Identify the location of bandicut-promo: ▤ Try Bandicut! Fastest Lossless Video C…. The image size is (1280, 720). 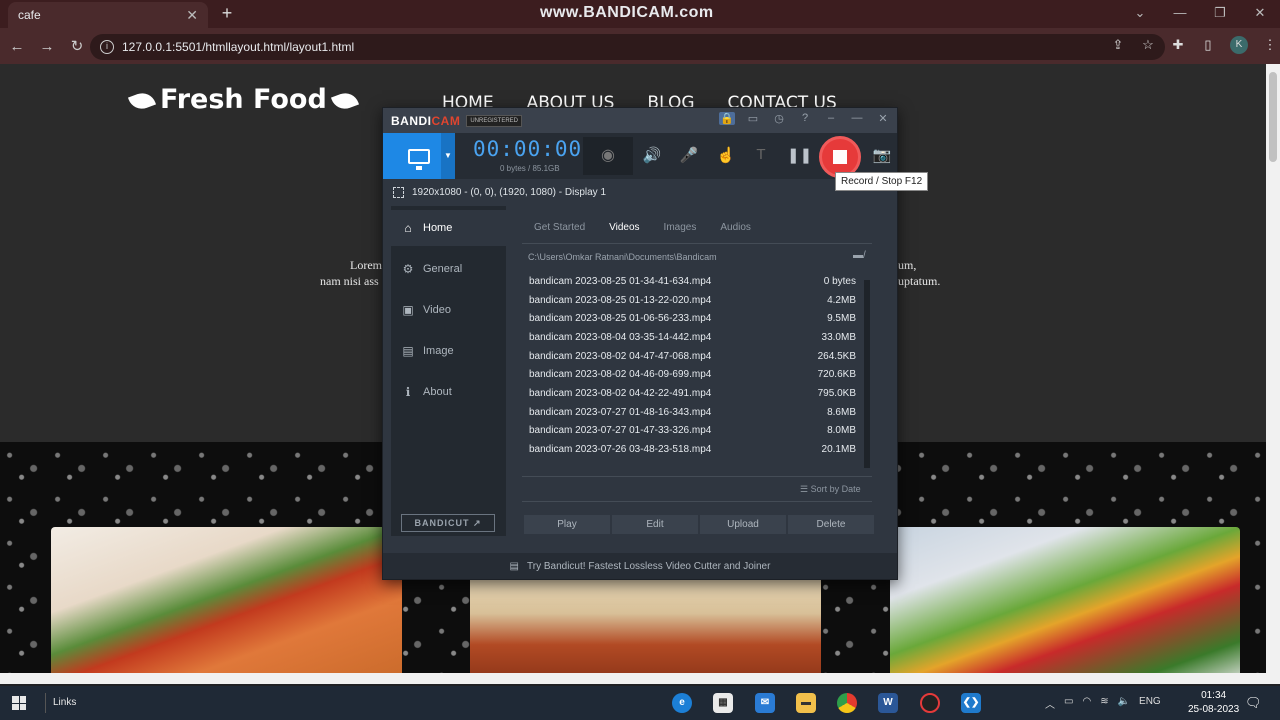
(640, 566).